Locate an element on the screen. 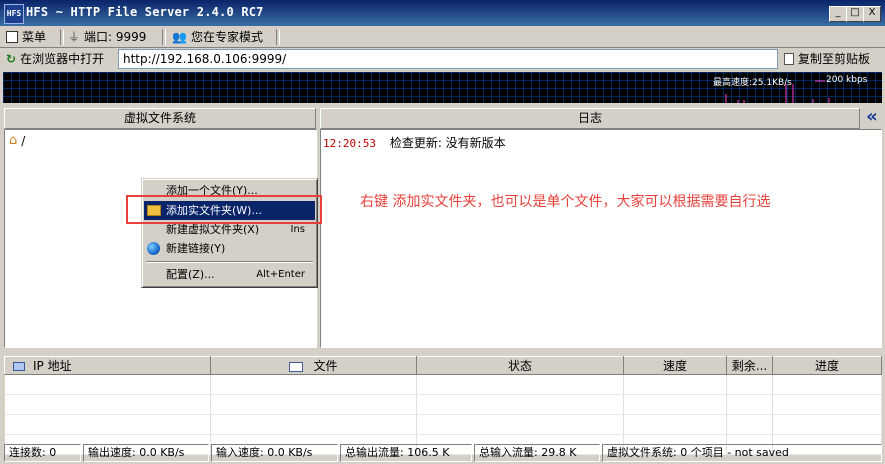 The image size is (885, 464). column-speed: 速度 is located at coordinates (675, 365).